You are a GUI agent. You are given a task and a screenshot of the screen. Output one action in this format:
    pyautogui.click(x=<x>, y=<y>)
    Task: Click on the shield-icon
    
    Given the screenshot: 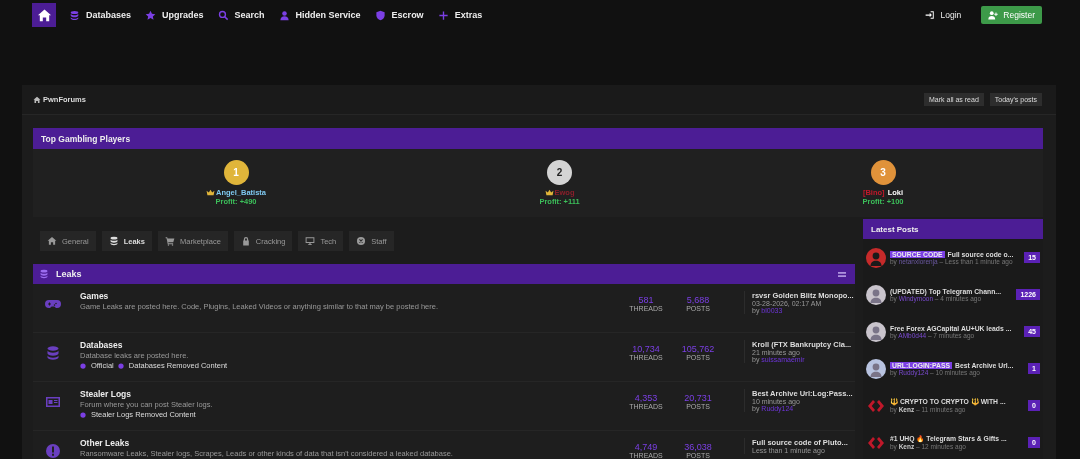 What is the action you would take?
    pyautogui.click(x=380, y=15)
    